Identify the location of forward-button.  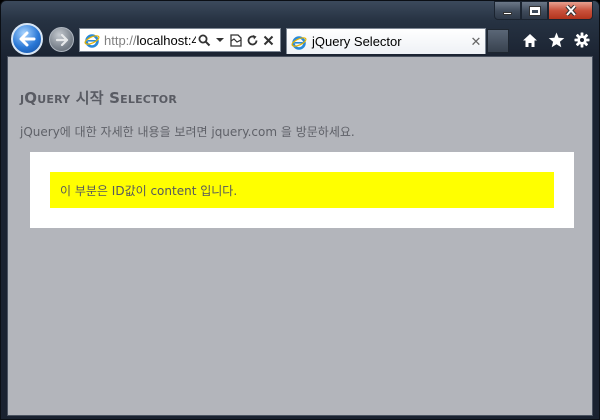
(61, 39).